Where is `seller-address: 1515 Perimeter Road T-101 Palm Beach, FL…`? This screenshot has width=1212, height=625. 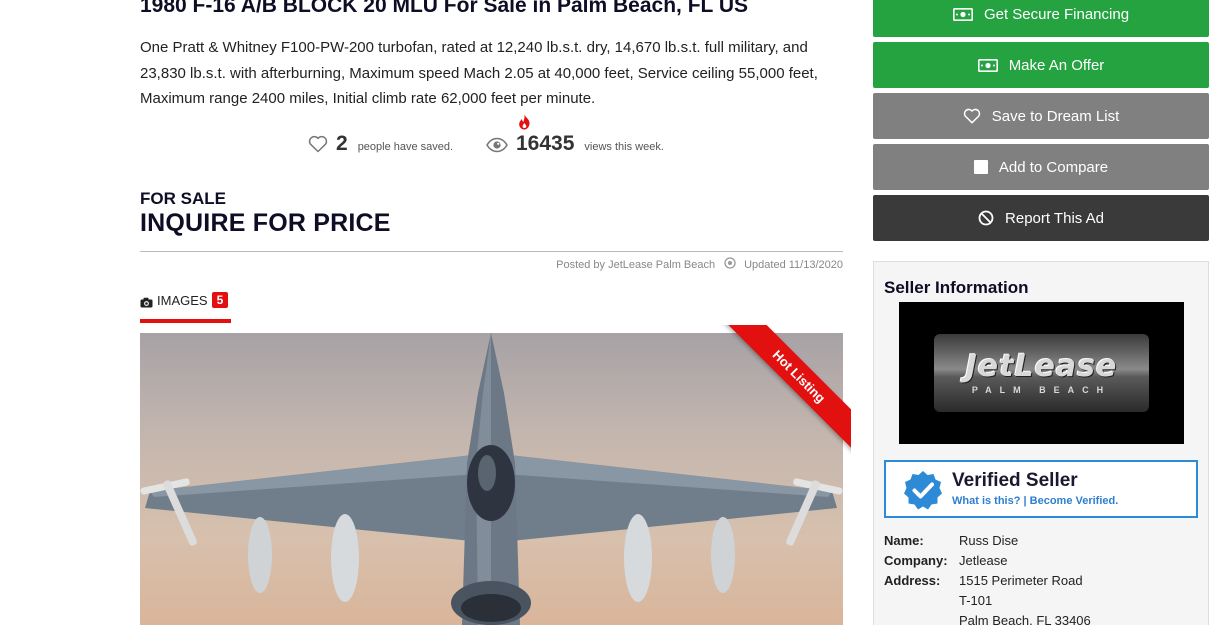 seller-address: 1515 Perimeter Road T-101 Palm Beach, FL… is located at coordinates (1025, 598).